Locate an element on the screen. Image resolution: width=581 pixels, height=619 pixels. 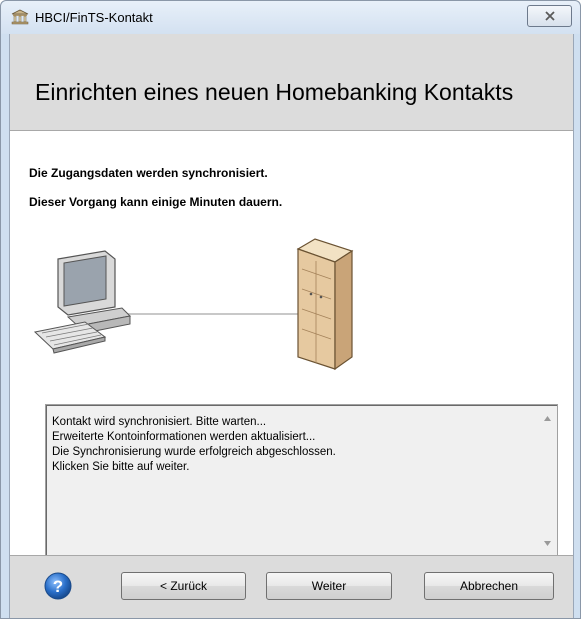
scroll-down-icon is located at coordinates (547, 543).